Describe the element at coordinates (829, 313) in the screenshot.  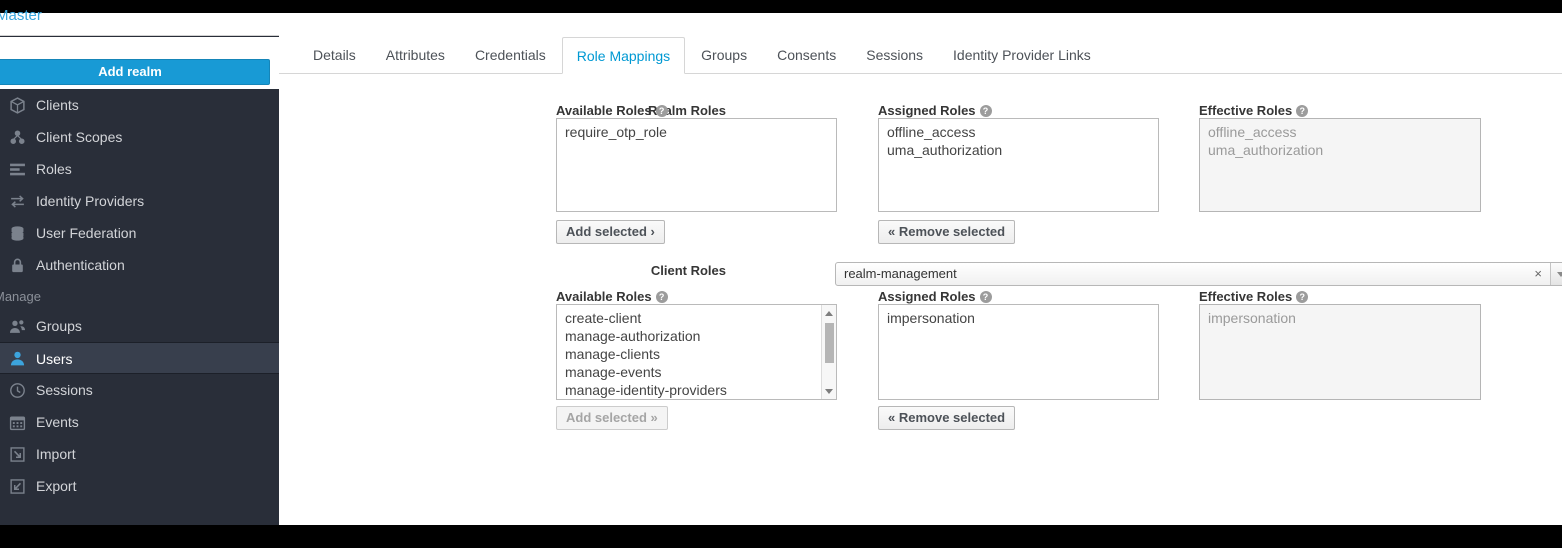
I see `scroll-up-arrow-icon` at that location.